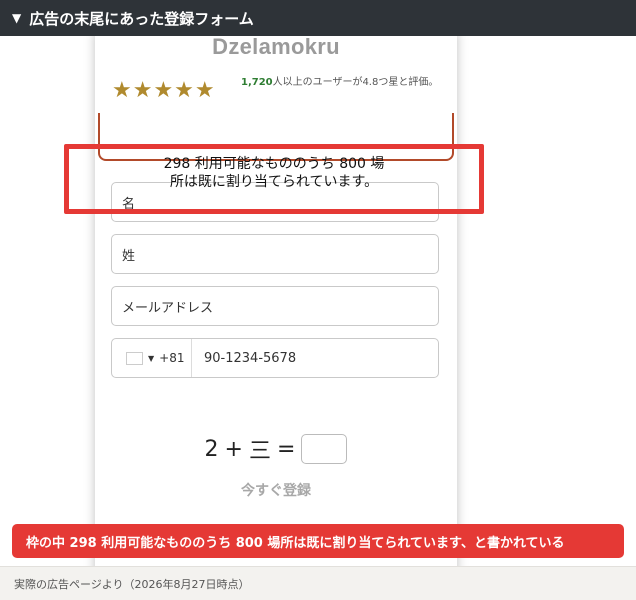 Image resolution: width=636 pixels, height=600 pixels. I want to click on availability-line-2: 所は既に割り当てられています。, so click(274, 182).